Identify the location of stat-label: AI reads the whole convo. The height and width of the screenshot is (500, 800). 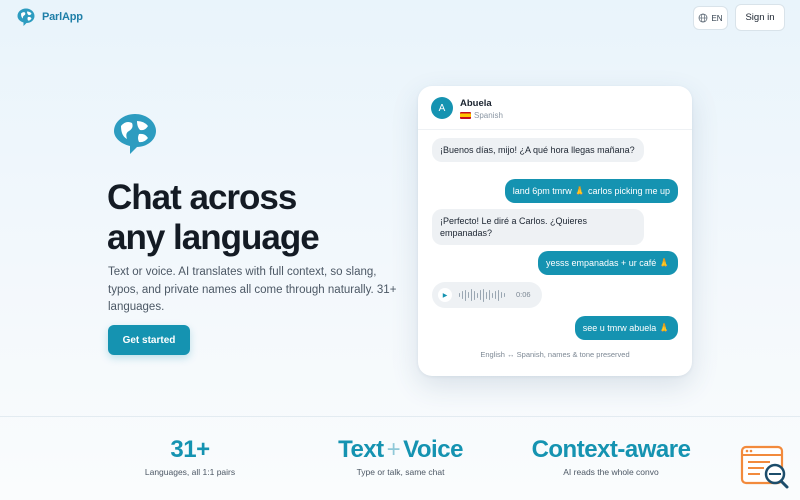
(611, 472).